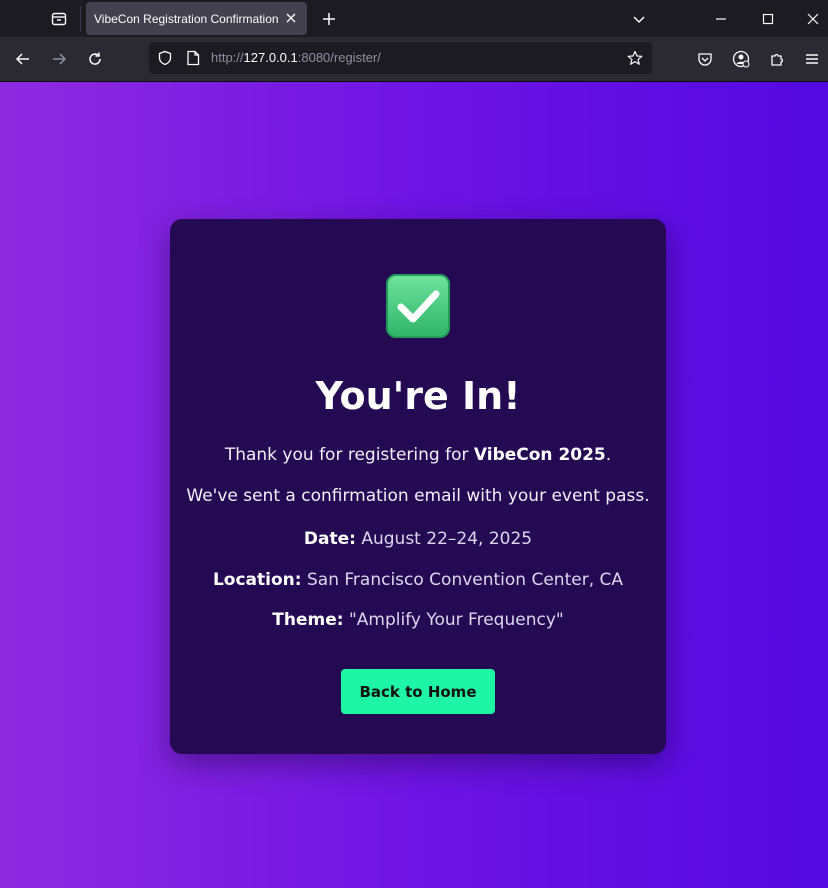 The width and height of the screenshot is (828, 888). Describe the element at coordinates (608, 455) in the screenshot. I see `thank-you-suffix: .` at that location.